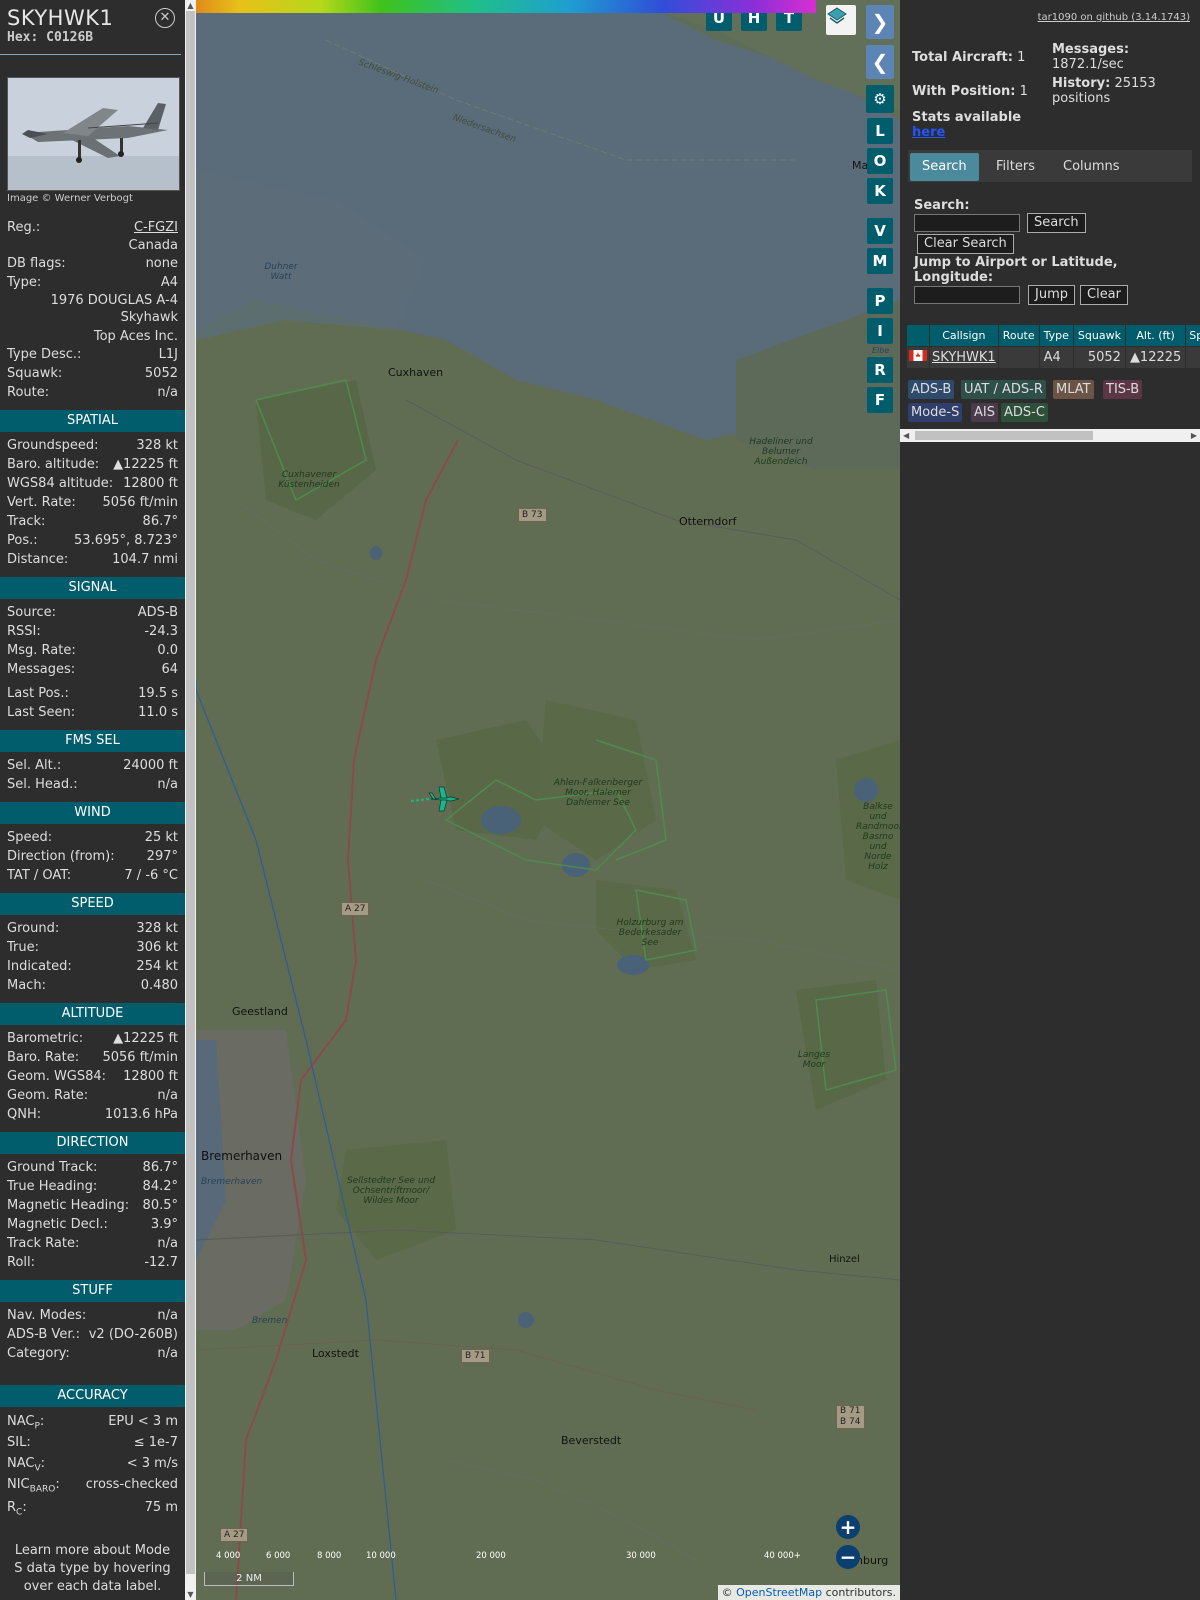  Describe the element at coordinates (1018, 357) in the screenshot. I see `row-route` at that location.